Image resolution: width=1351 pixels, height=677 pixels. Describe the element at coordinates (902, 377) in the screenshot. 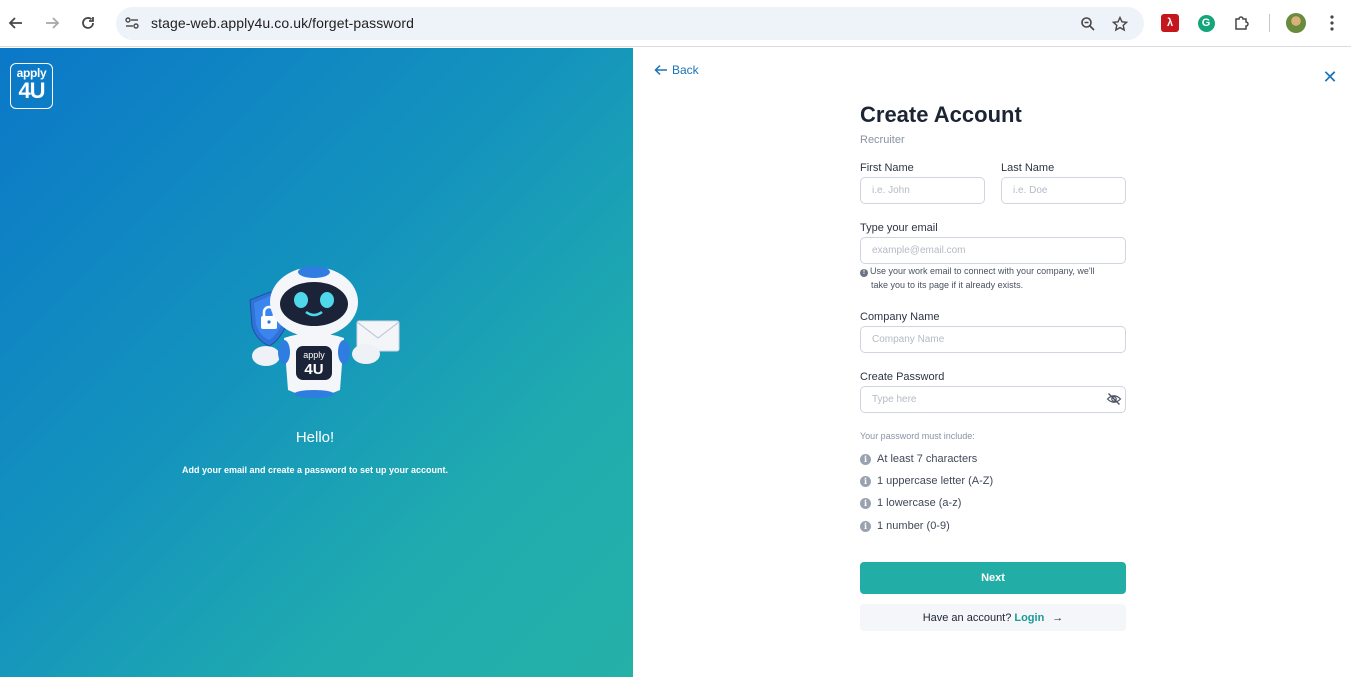

I see `password-label: Create Password` at that location.